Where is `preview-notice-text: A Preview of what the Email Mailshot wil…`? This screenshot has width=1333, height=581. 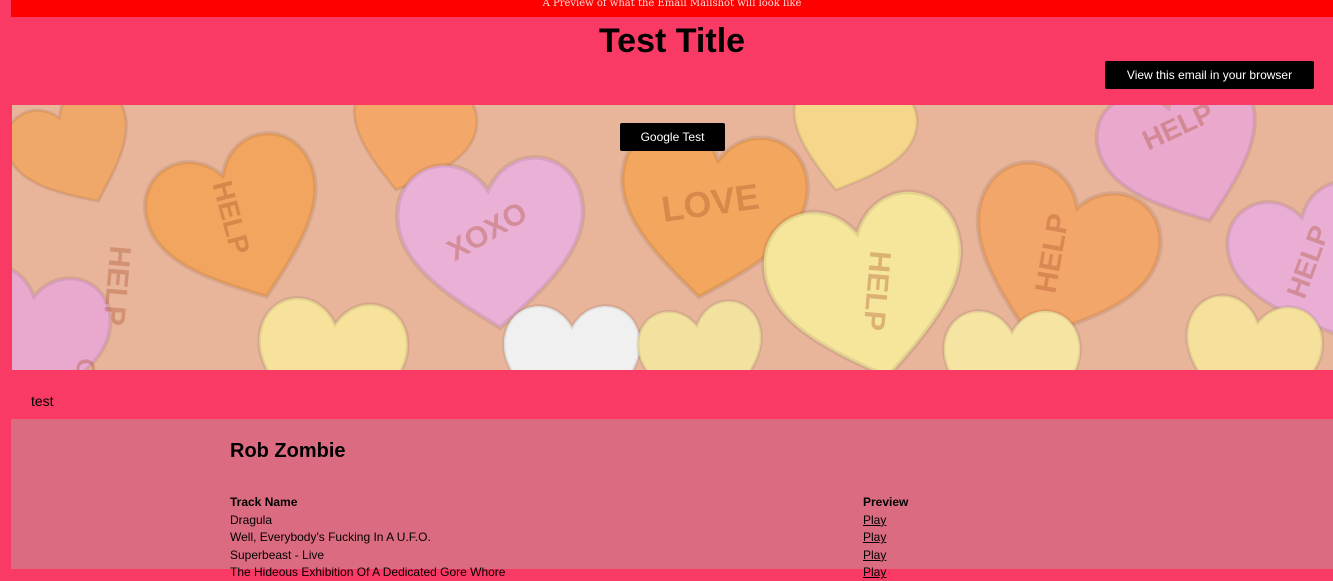
preview-notice-text: A Preview of what the Email Mailshot wil… is located at coordinates (672, 4).